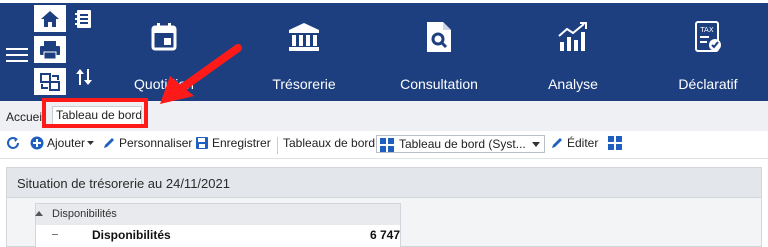 The height and width of the screenshot is (247, 768). I want to click on customize-button: Personnaliser, so click(147, 143).